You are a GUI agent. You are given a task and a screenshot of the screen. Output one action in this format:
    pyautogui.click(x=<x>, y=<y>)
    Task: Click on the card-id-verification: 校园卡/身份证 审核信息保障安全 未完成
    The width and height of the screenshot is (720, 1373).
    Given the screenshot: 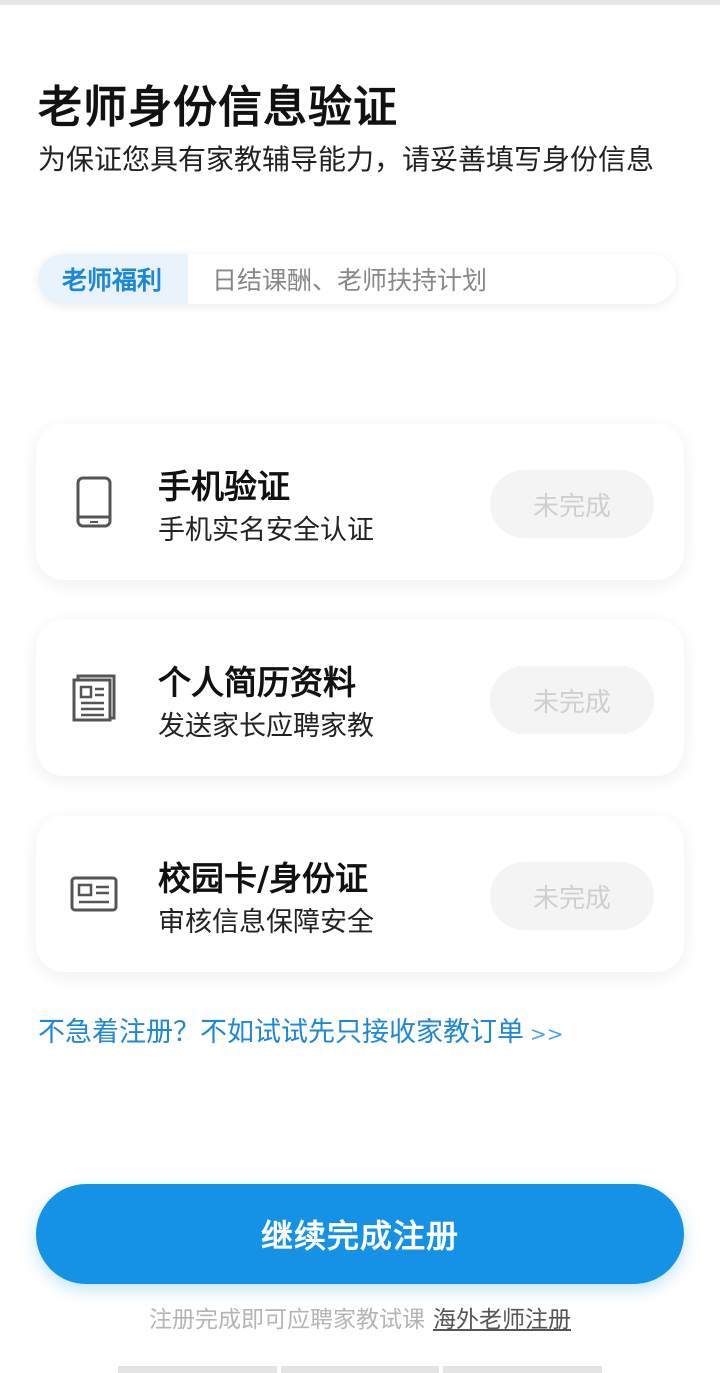 What is the action you would take?
    pyautogui.click(x=360, y=894)
    